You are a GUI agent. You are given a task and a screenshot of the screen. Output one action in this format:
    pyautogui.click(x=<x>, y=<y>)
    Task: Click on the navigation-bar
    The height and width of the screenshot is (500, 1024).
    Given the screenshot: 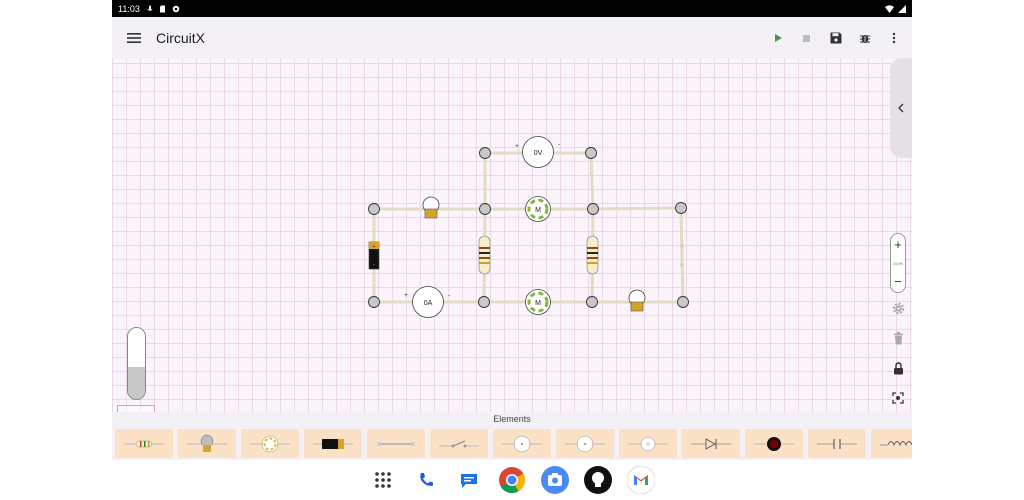 What is the action you would take?
    pyautogui.click(x=512, y=480)
    